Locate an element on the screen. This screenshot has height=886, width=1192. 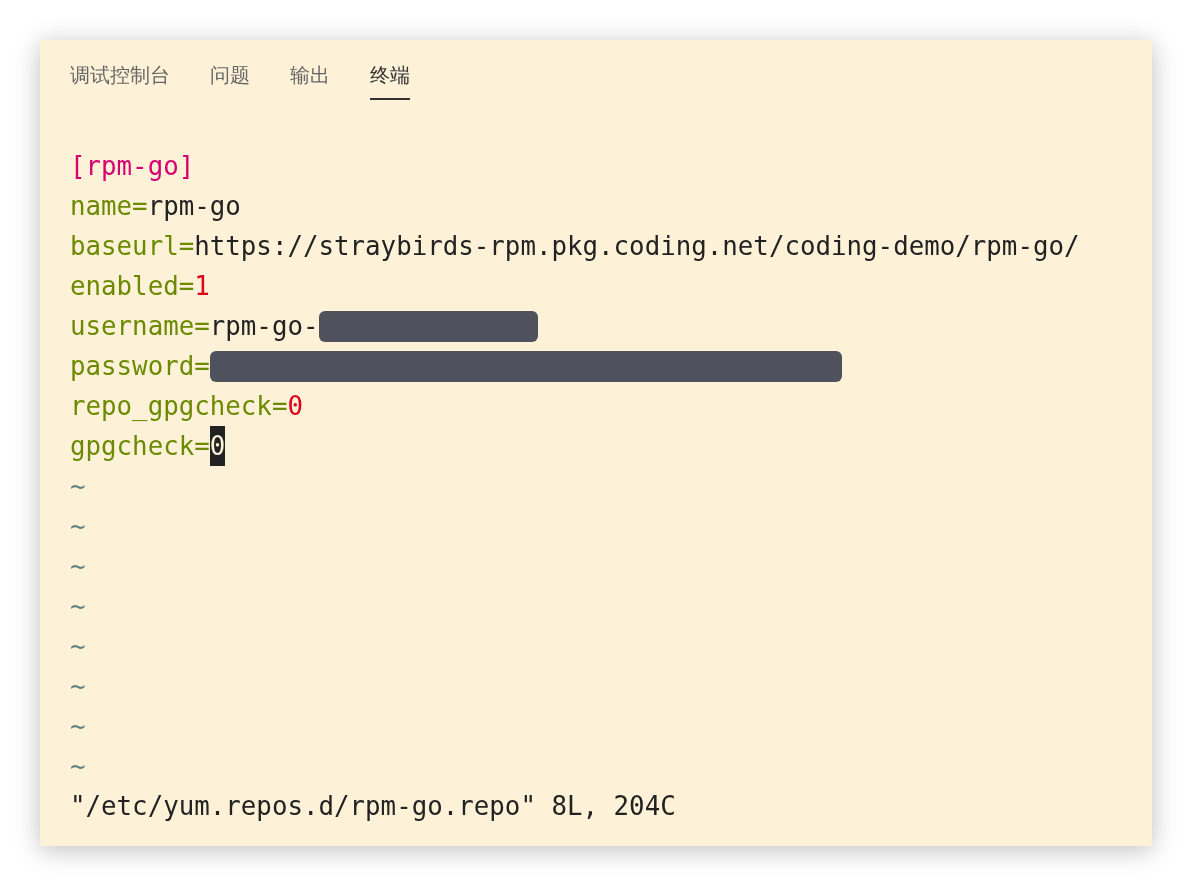
config-key: gpgcheck= is located at coordinates (140, 446).